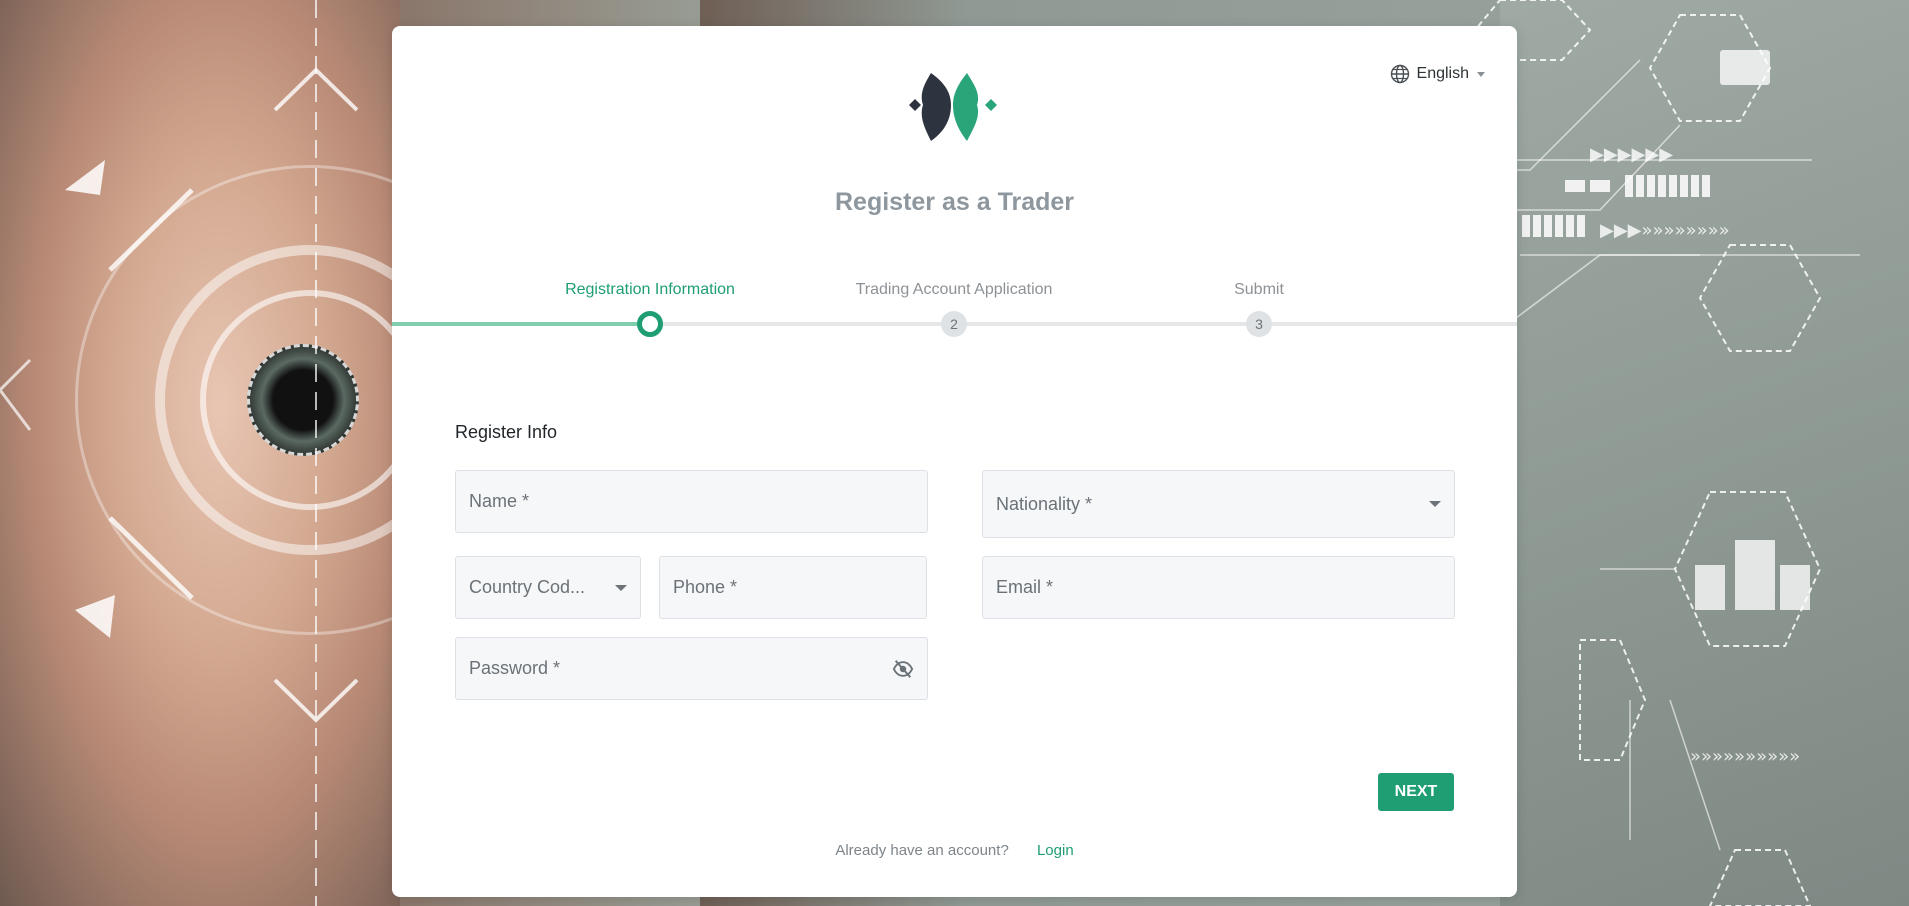  Describe the element at coordinates (1218, 504) in the screenshot. I see `nationality-select: Nationality *` at that location.